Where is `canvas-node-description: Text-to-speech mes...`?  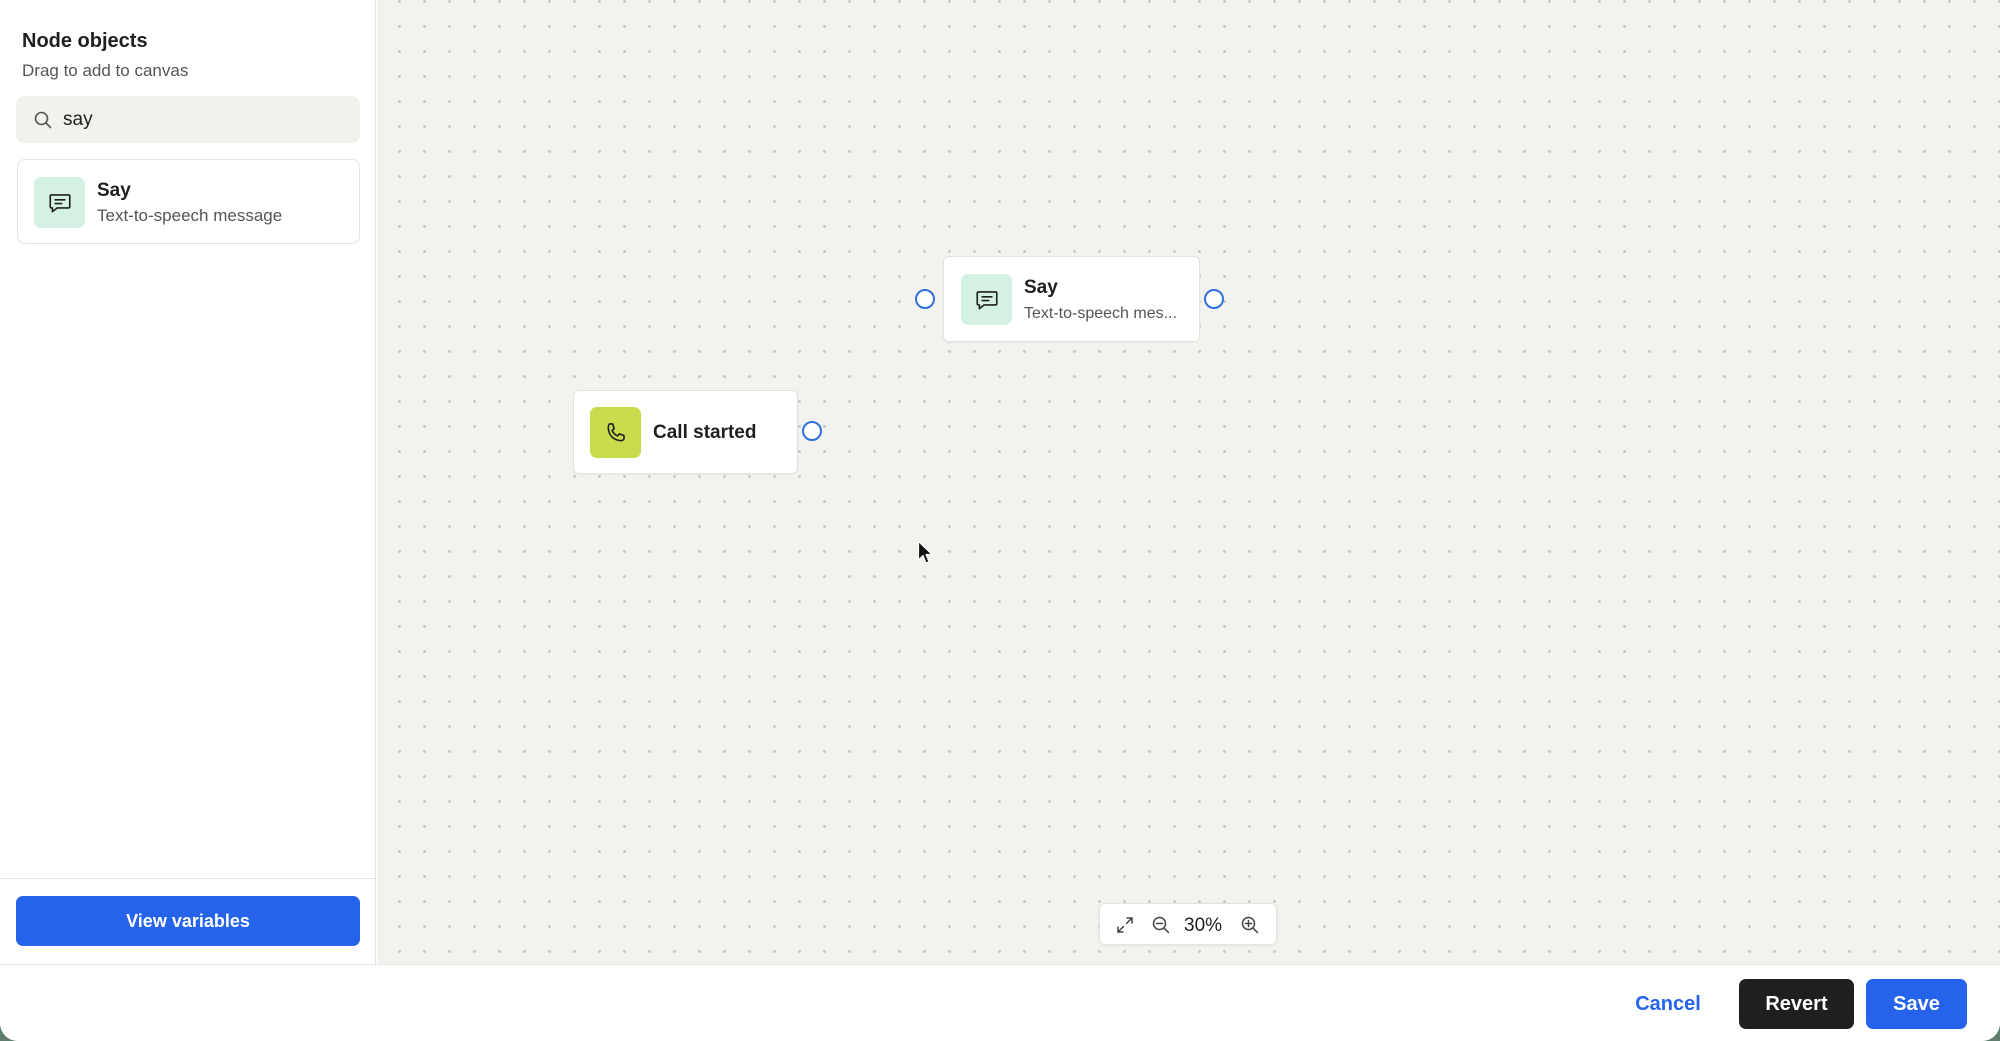 canvas-node-description: Text-to-speech mes... is located at coordinates (1100, 313).